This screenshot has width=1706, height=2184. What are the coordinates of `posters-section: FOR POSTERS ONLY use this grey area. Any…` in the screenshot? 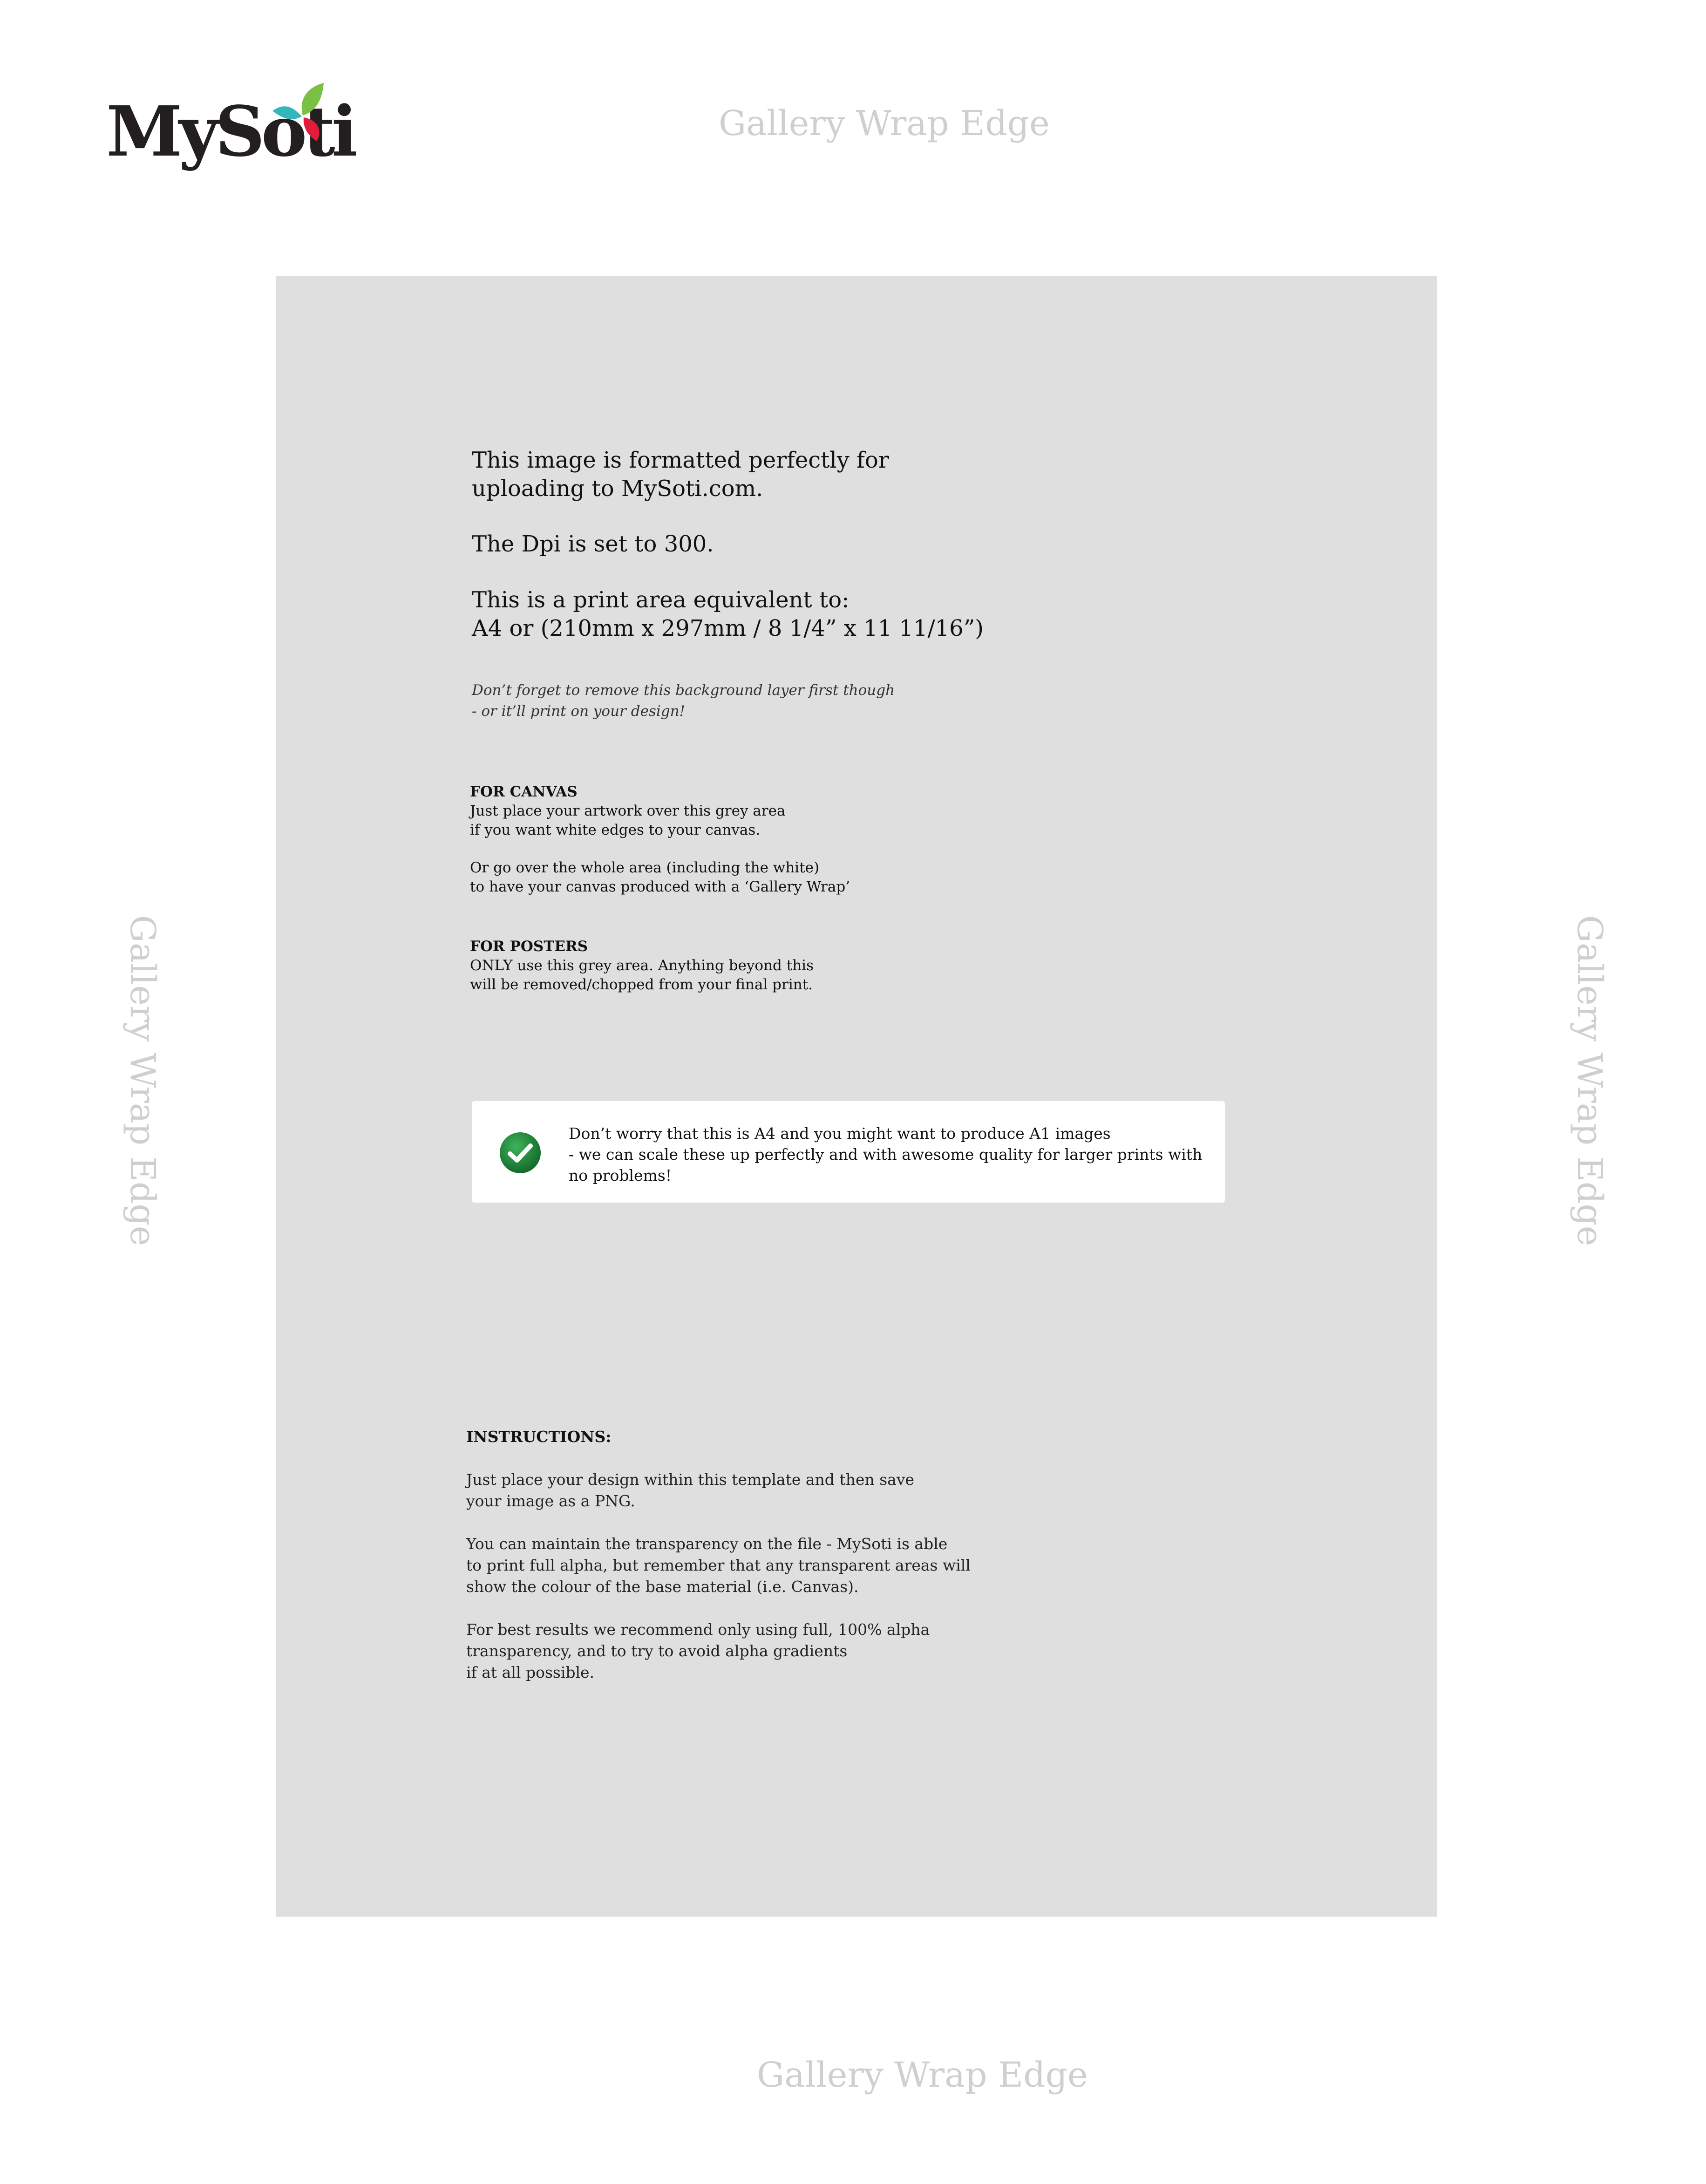 It's located at (642, 965).